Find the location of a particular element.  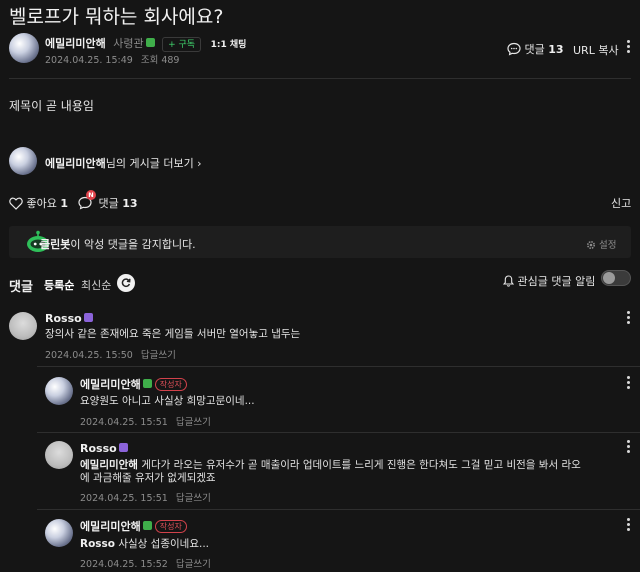

comments-title: 댓글 is located at coordinates (21, 287).